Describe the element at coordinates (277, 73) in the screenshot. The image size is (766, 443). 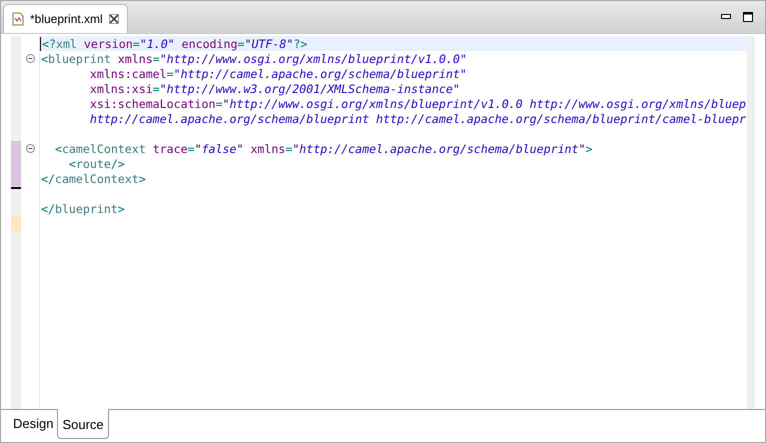
I see `code-line: xmlns:camel="http://camel.apache.org/schema/blueprint"` at that location.